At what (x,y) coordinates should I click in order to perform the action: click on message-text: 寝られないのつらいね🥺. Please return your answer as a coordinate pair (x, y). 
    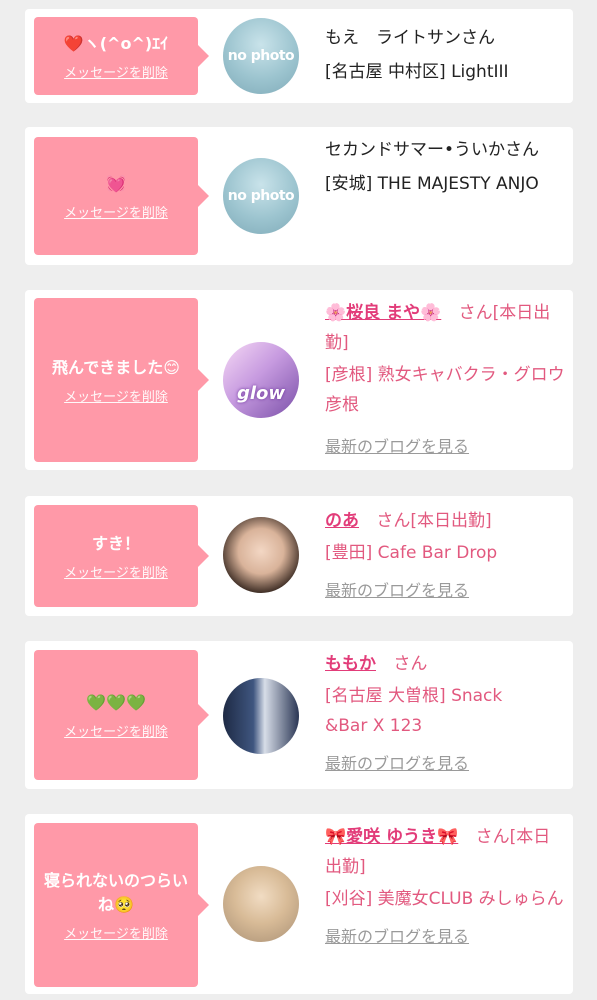
    Looking at the image, I should click on (115, 892).